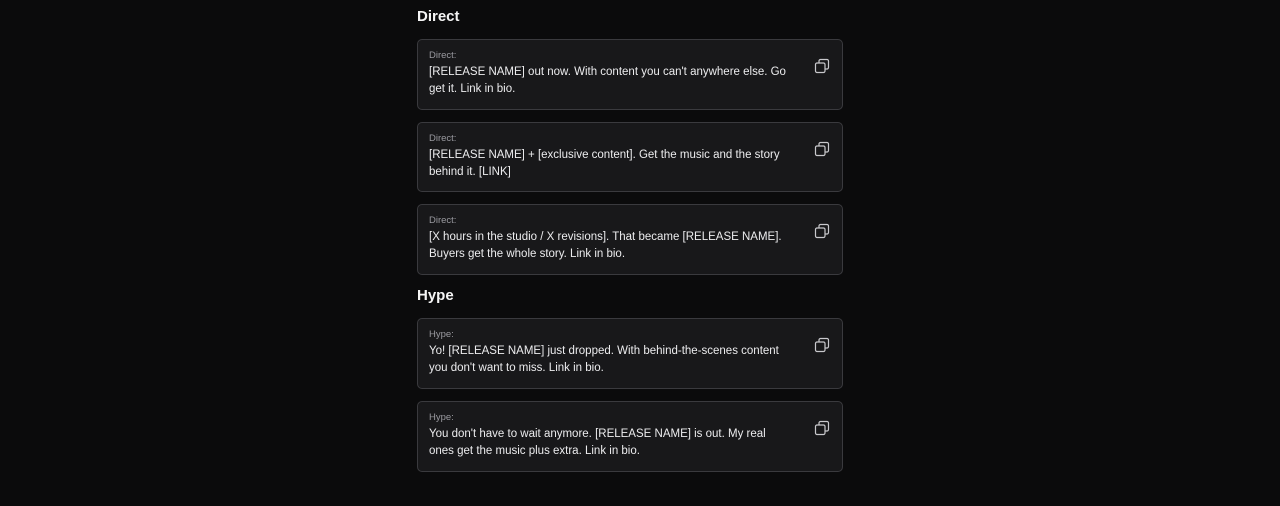 This screenshot has height=506, width=1280. I want to click on section-hype: Hype, so click(435, 296).